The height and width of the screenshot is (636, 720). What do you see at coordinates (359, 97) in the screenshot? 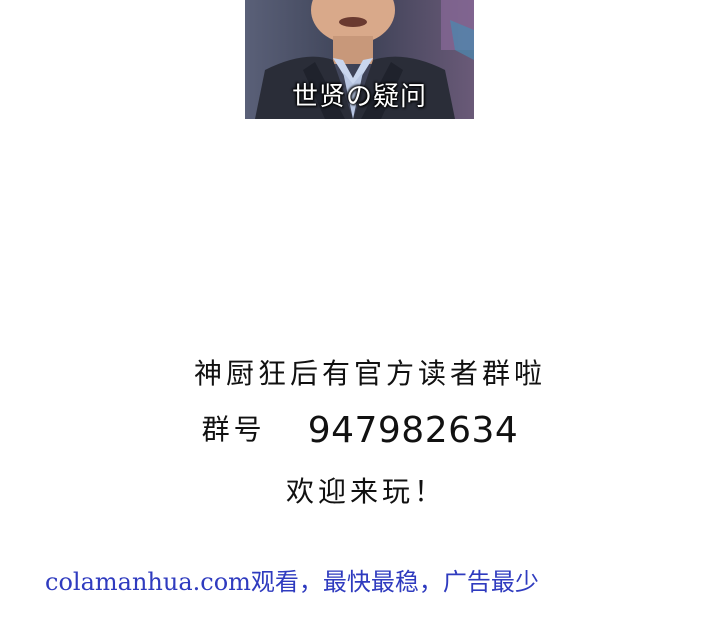
I see `meme-caption: 世贤の疑问` at bounding box center [359, 97].